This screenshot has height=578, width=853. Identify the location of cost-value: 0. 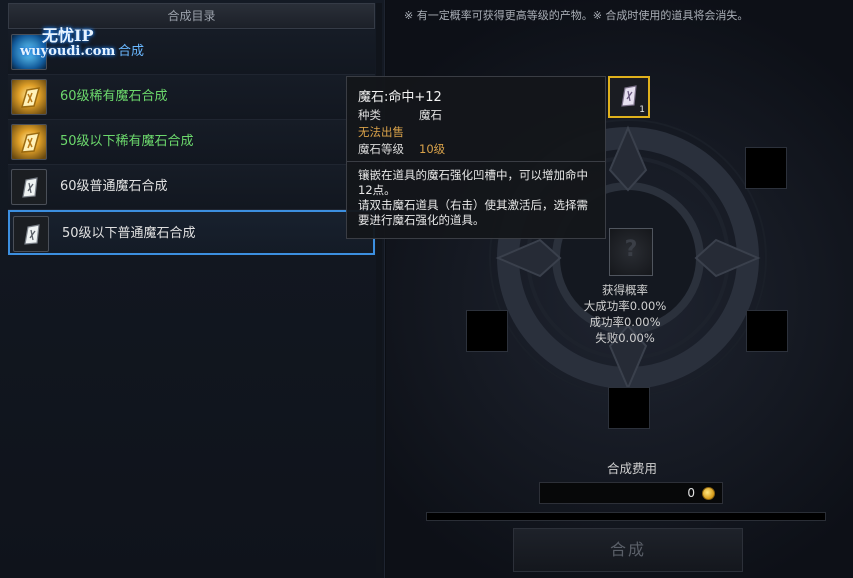
(691, 493).